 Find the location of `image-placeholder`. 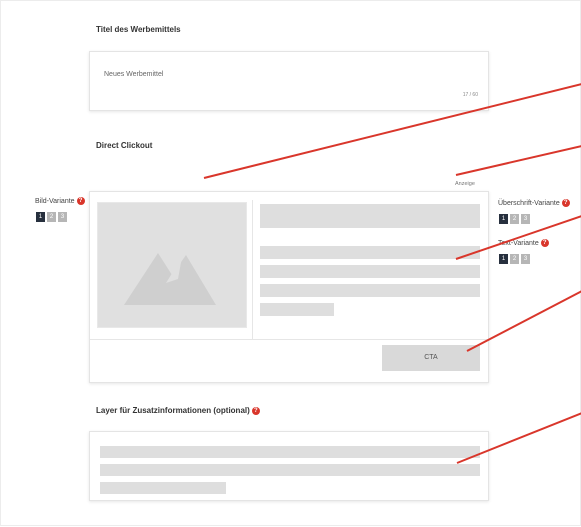

image-placeholder is located at coordinates (172, 265).